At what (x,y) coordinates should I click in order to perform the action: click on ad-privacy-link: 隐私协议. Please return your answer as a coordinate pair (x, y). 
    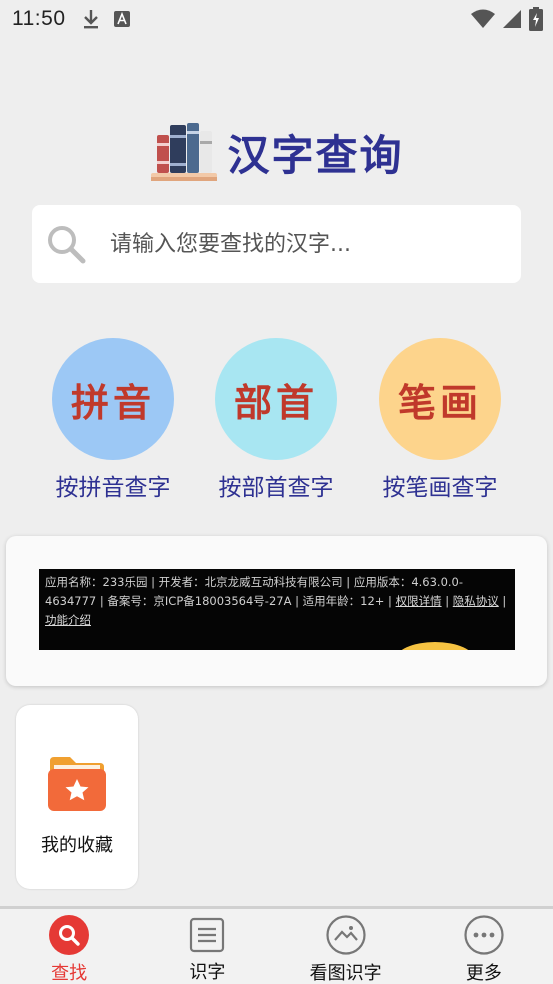
    Looking at the image, I should click on (476, 601).